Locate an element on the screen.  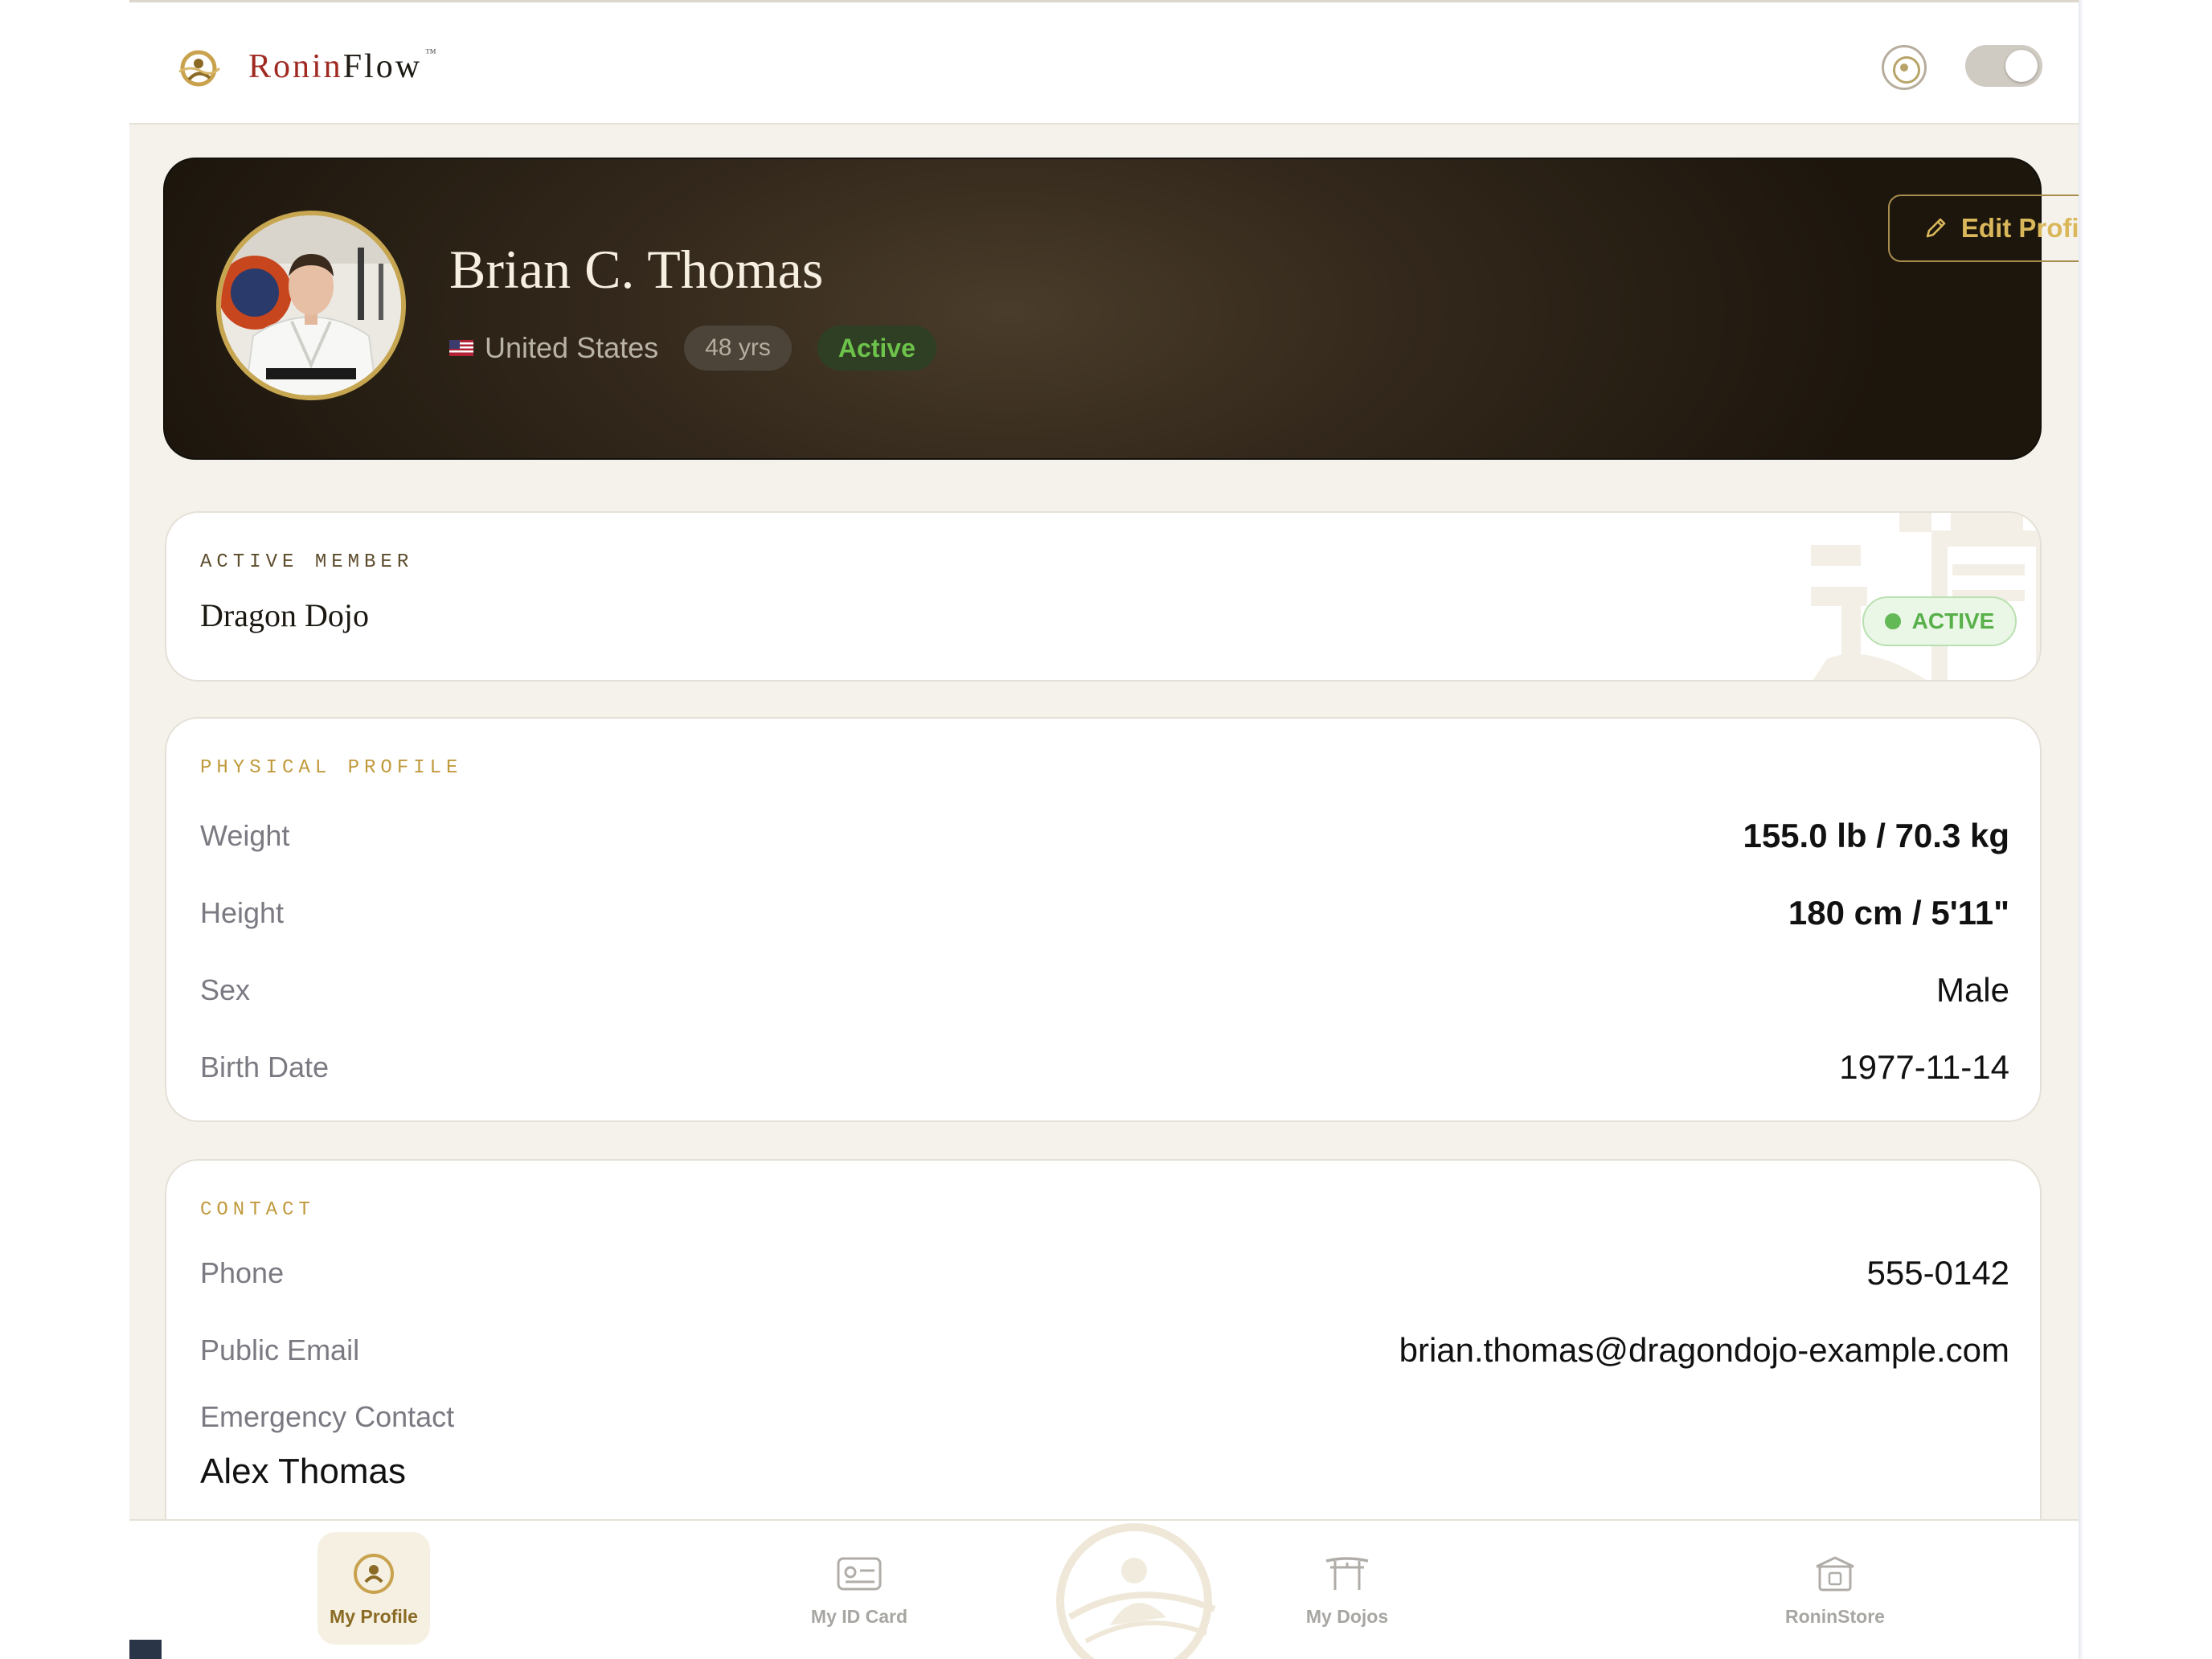
phone-value: 555-0142 is located at coordinates (1938, 1273).